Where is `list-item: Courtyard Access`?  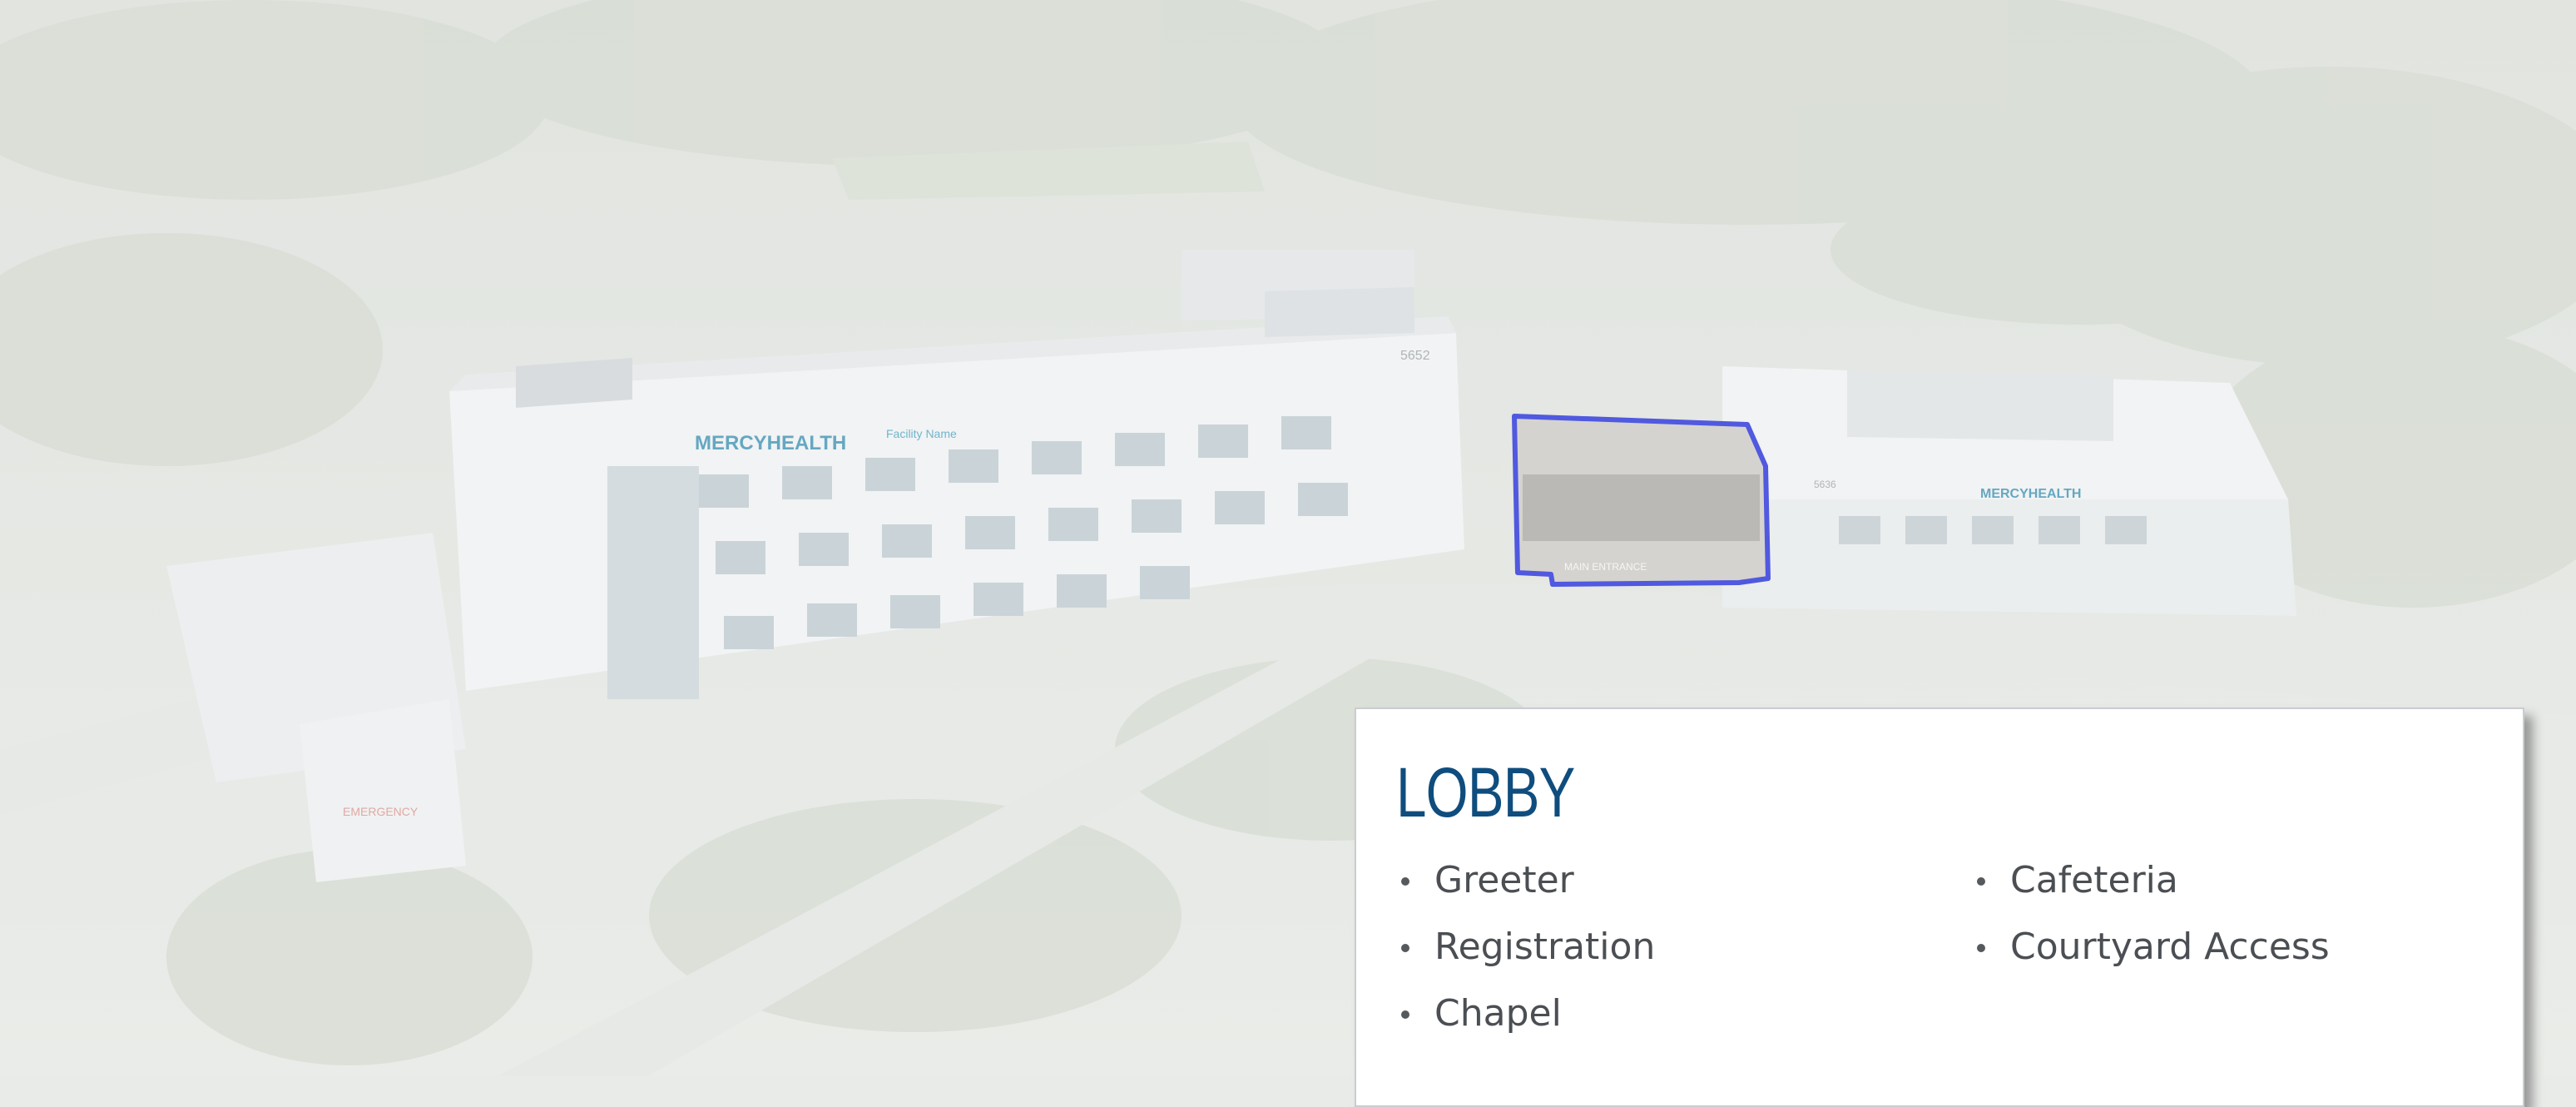 list-item: Courtyard Access is located at coordinates (2151, 955).